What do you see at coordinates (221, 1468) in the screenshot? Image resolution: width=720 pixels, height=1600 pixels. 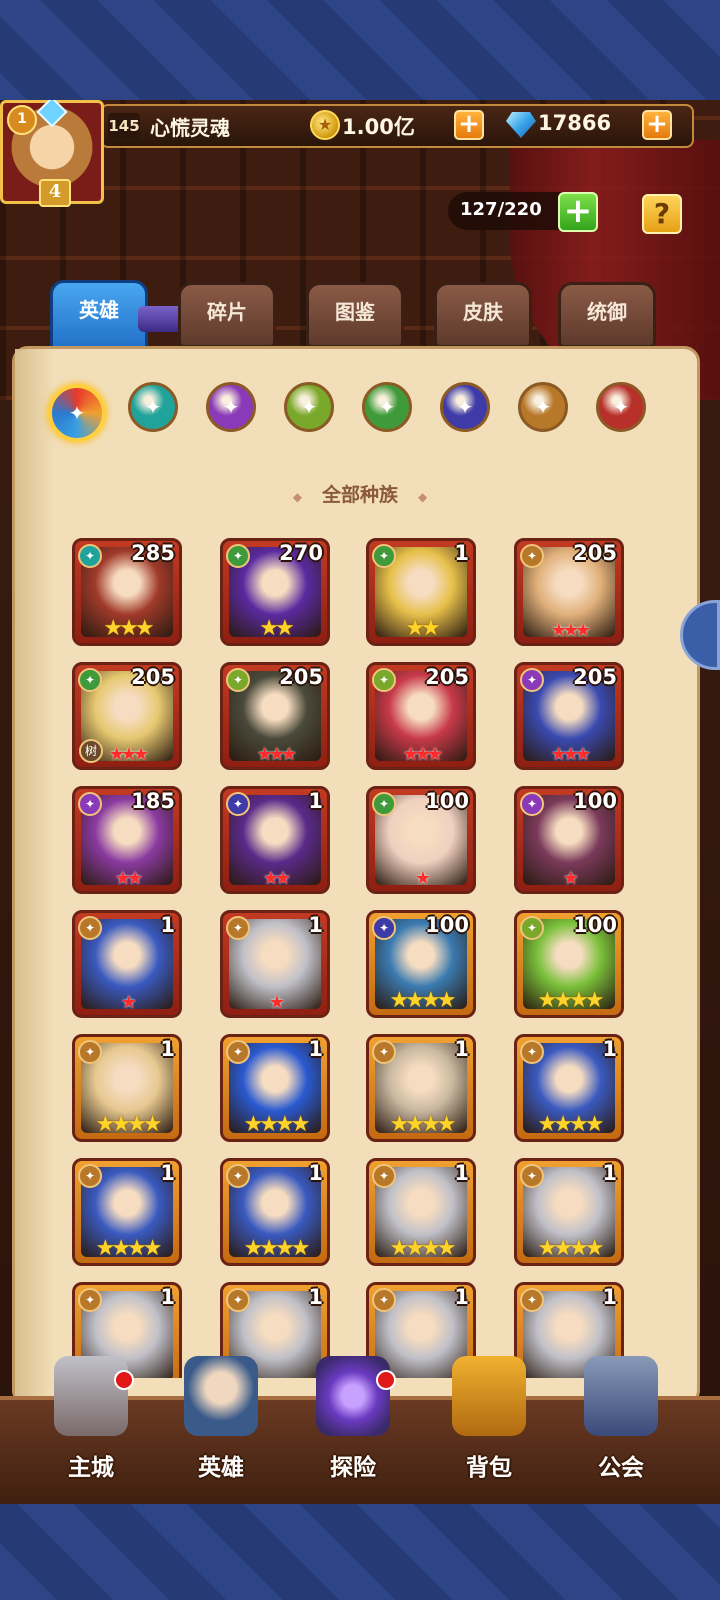 I see `nav-label: 英雄` at bounding box center [221, 1468].